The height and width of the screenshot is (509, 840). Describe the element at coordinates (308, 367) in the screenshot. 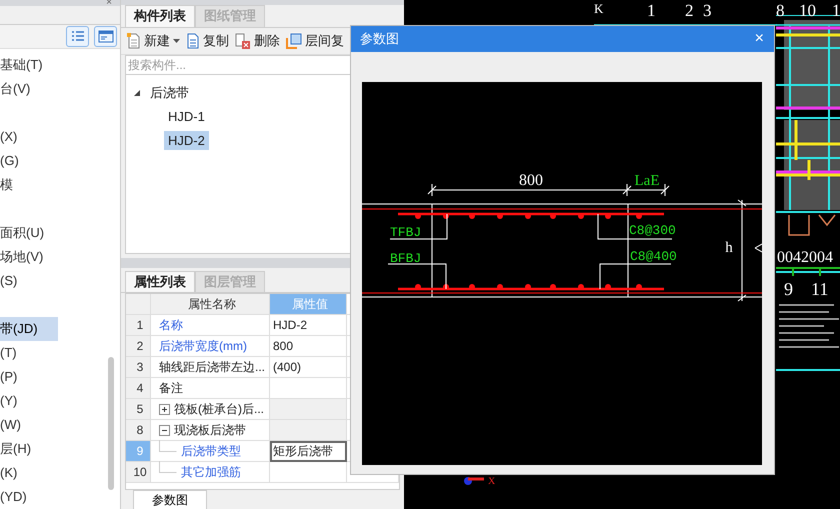

I see `property-value: (400)` at that location.